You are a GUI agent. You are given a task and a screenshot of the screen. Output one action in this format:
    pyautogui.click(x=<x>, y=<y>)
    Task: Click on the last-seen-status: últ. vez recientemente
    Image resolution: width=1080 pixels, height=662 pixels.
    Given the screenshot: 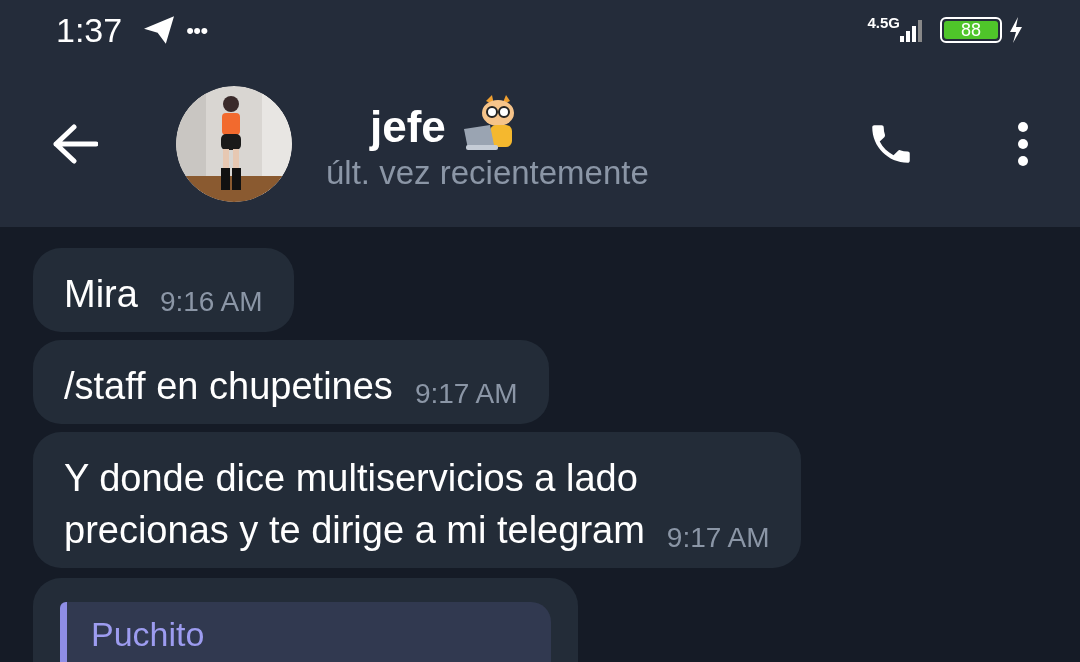 What is the action you would take?
    pyautogui.click(x=487, y=172)
    